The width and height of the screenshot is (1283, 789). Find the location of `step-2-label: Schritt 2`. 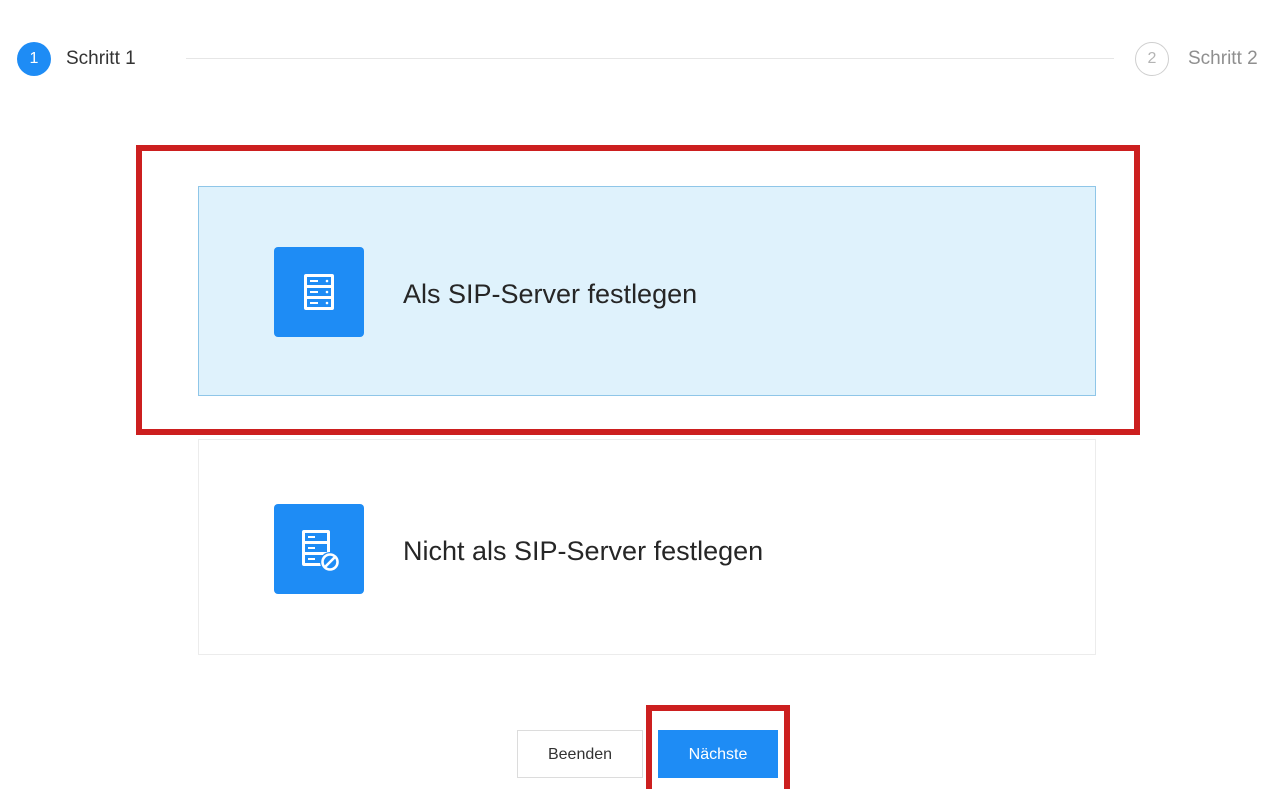

step-2-label: Schritt 2 is located at coordinates (1223, 58).